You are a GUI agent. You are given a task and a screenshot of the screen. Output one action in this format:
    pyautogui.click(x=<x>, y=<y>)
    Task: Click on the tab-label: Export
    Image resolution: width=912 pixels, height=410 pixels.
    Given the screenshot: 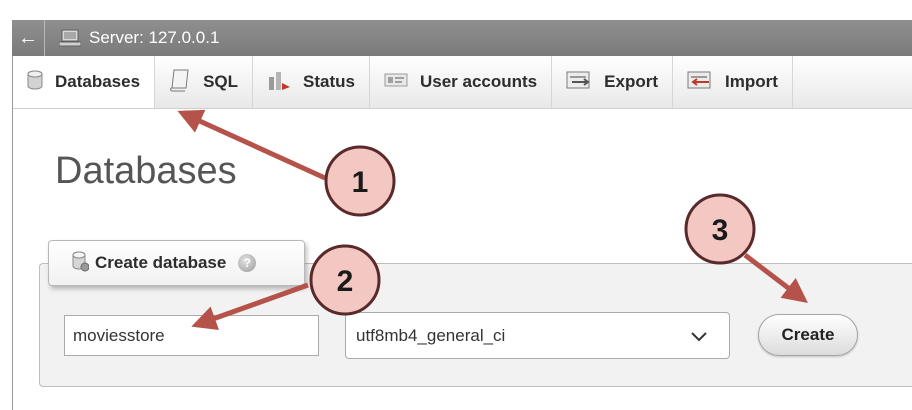 What is the action you would take?
    pyautogui.click(x=631, y=81)
    